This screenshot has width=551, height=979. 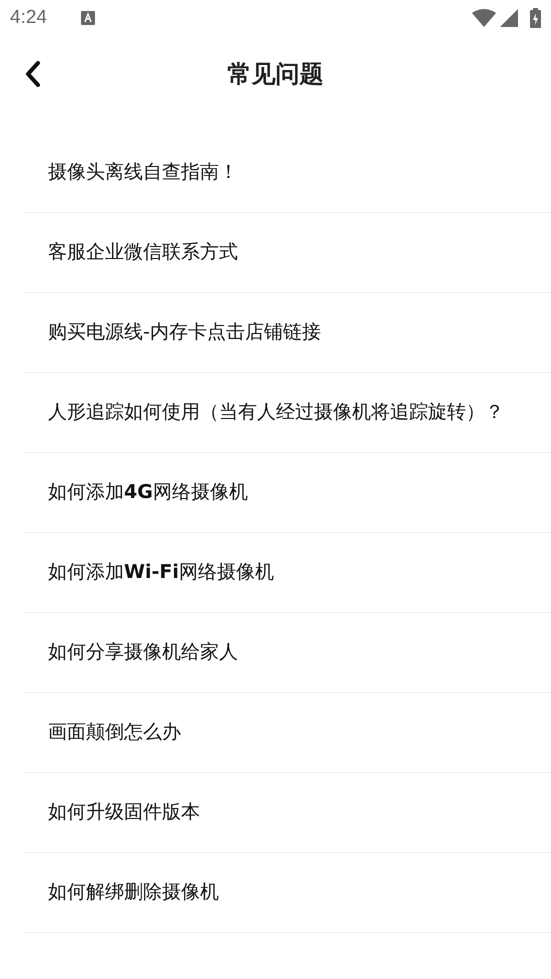 What do you see at coordinates (276, 412) in the screenshot?
I see `faq-title: 人形追踪如何使用（当有人经过摄像机将追踪旋转）？` at bounding box center [276, 412].